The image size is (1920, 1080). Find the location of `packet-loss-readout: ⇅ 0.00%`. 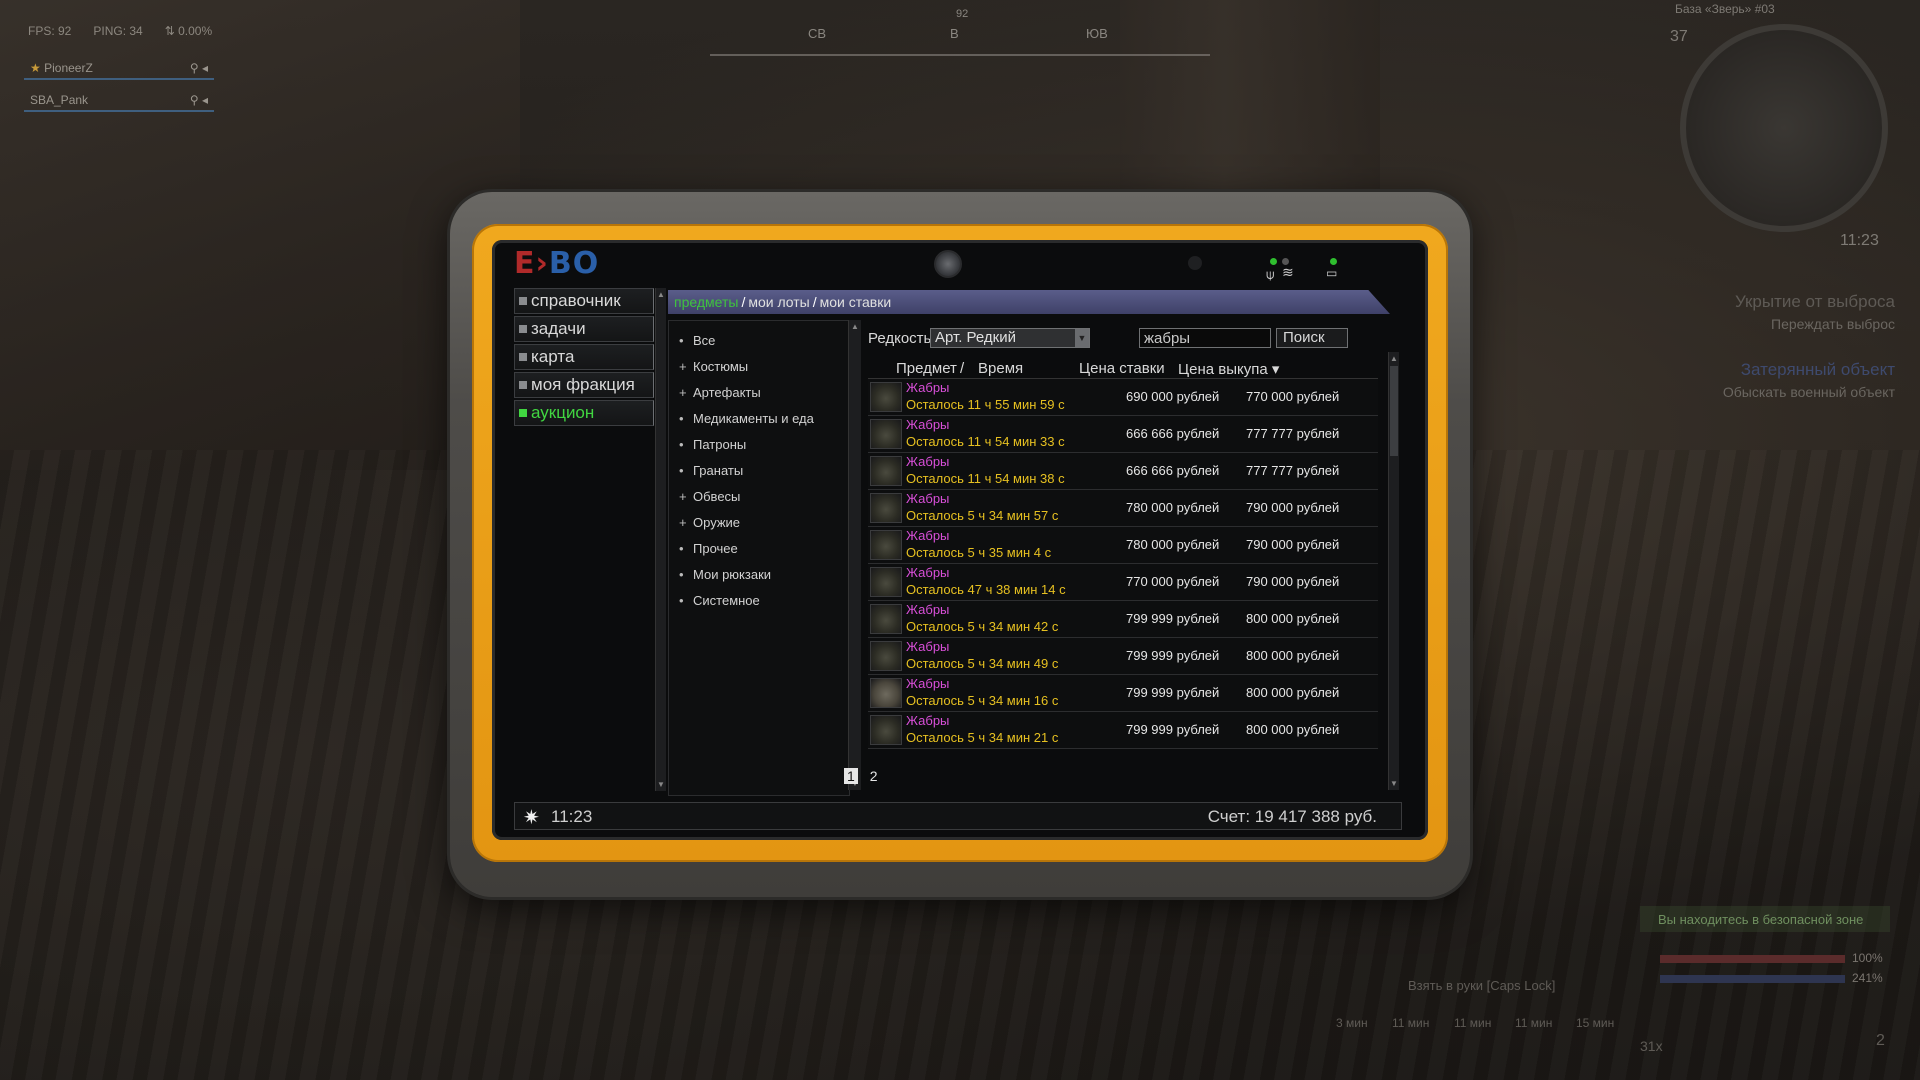

packet-loss-readout: ⇅ 0.00% is located at coordinates (188, 31).